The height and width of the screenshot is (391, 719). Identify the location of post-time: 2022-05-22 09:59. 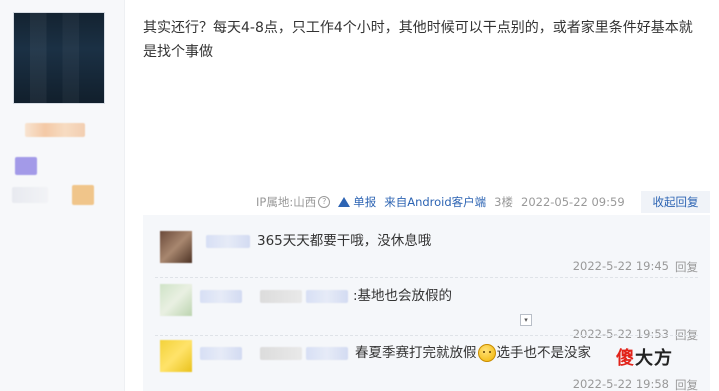
(573, 202).